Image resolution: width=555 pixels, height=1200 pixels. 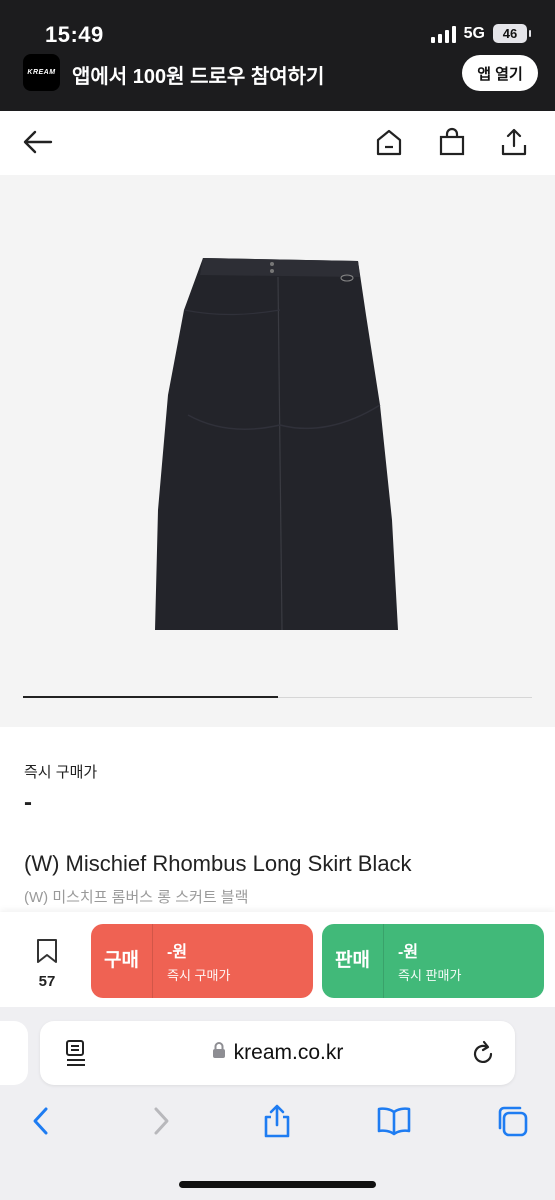 I want to click on buy-button: 구매 -원 즉시 구매가, so click(x=202, y=961).